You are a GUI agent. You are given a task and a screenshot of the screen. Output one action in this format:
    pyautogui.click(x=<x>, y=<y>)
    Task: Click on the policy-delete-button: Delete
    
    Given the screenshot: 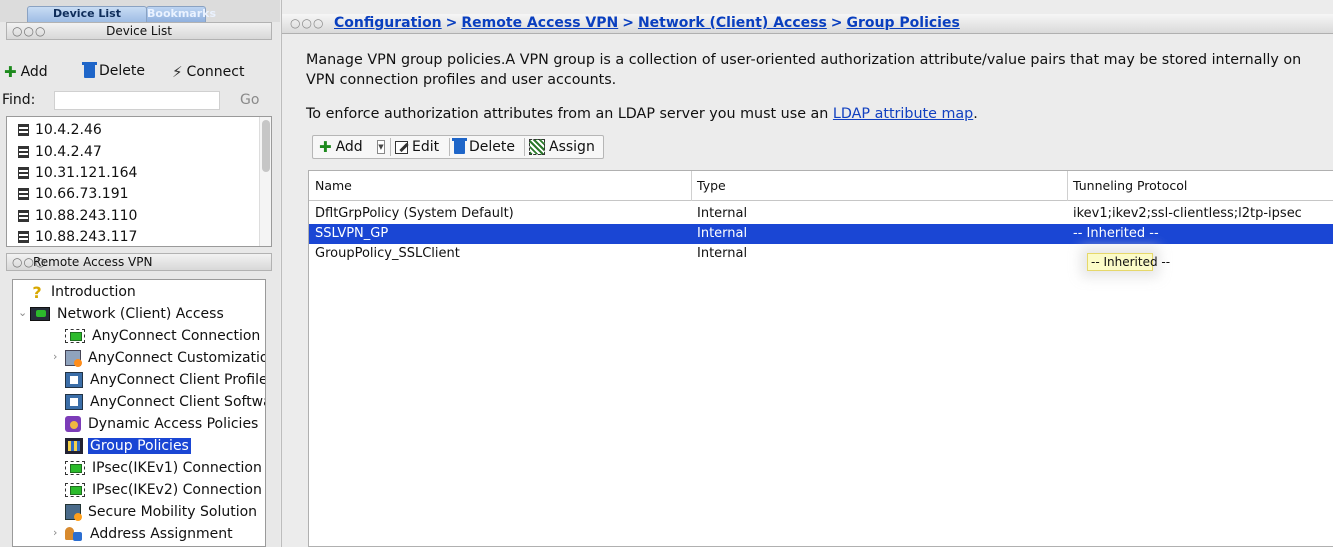 What is the action you would take?
    pyautogui.click(x=483, y=147)
    